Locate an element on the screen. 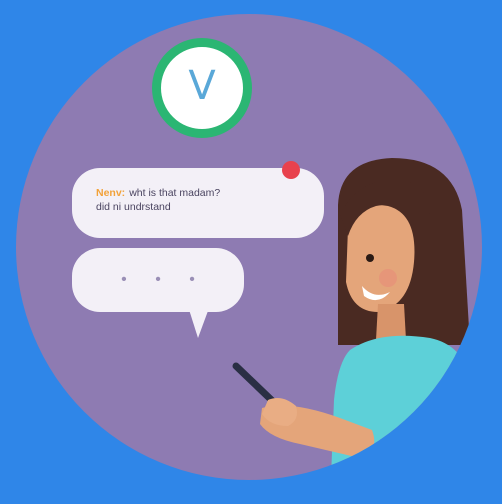  eye is located at coordinates (370, 258).